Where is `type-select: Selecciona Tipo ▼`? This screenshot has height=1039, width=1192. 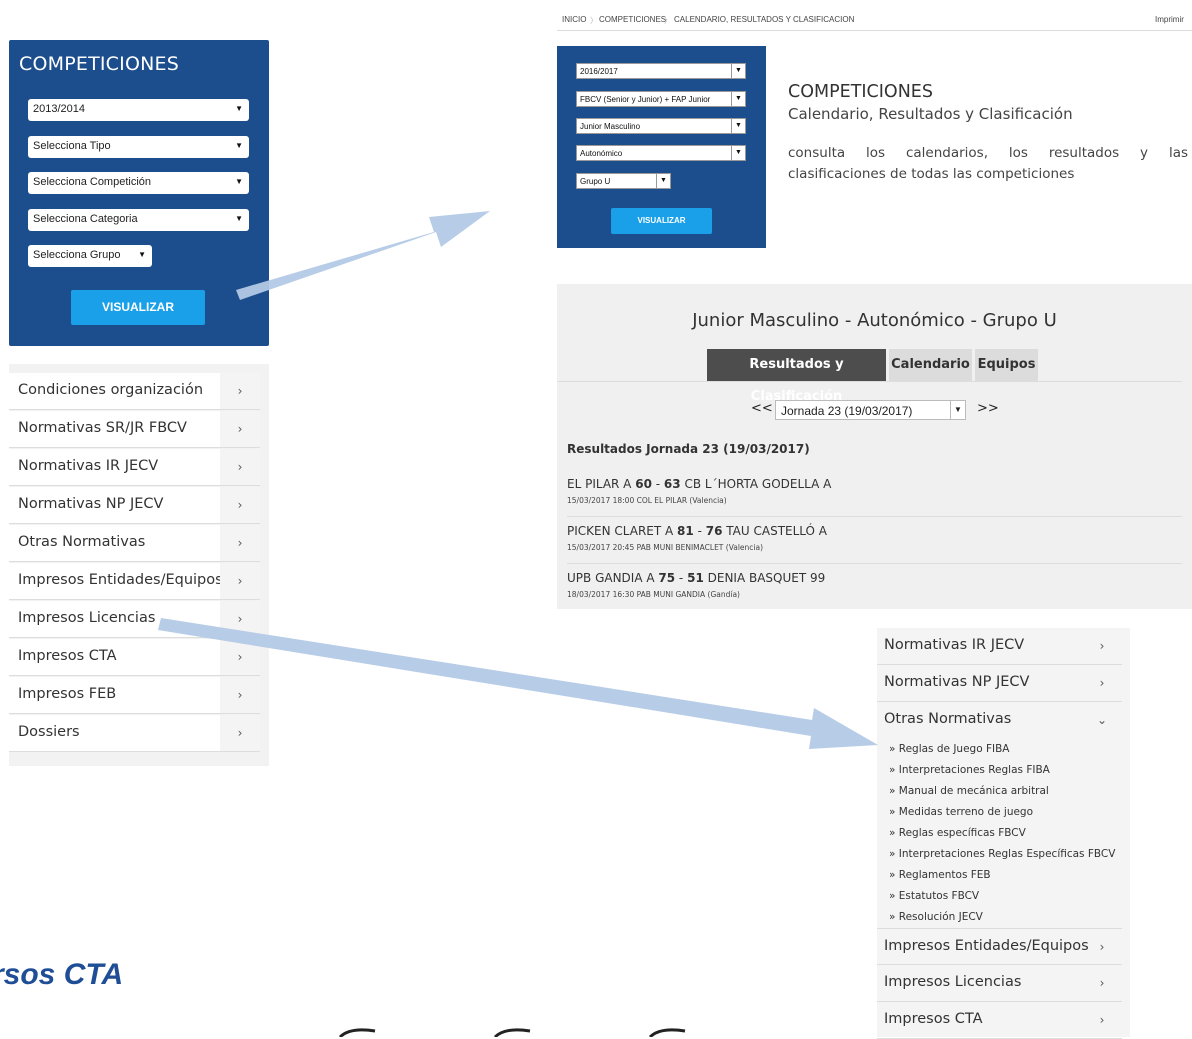 type-select: Selecciona Tipo ▼ is located at coordinates (138, 147).